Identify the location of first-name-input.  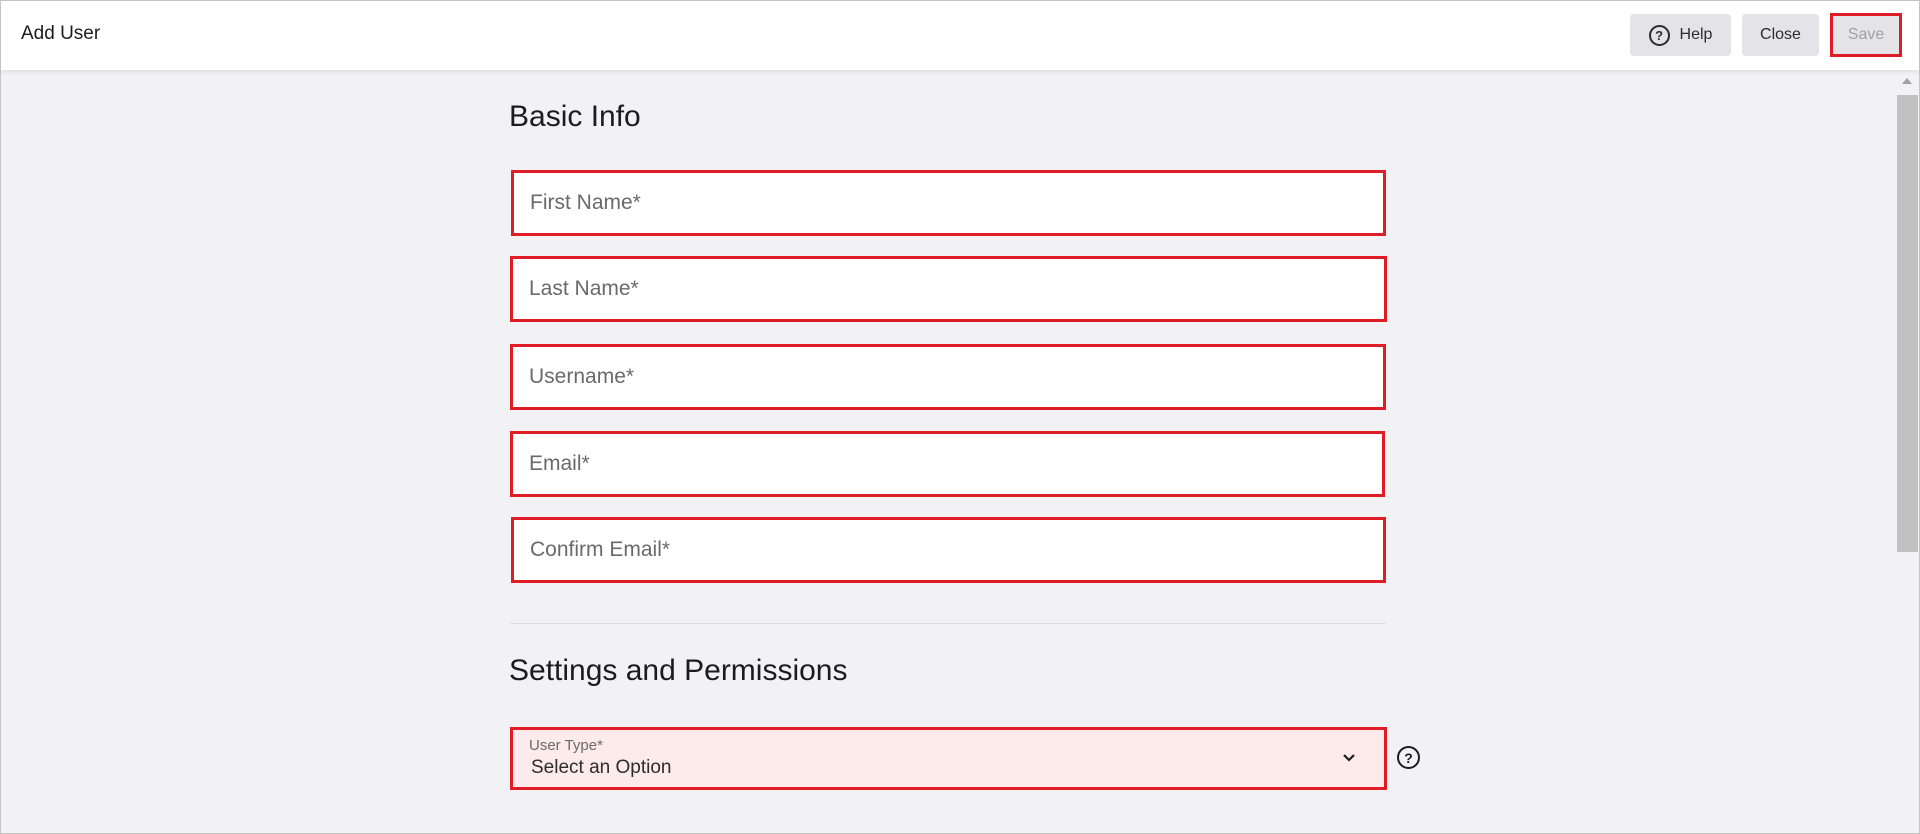
(948, 203).